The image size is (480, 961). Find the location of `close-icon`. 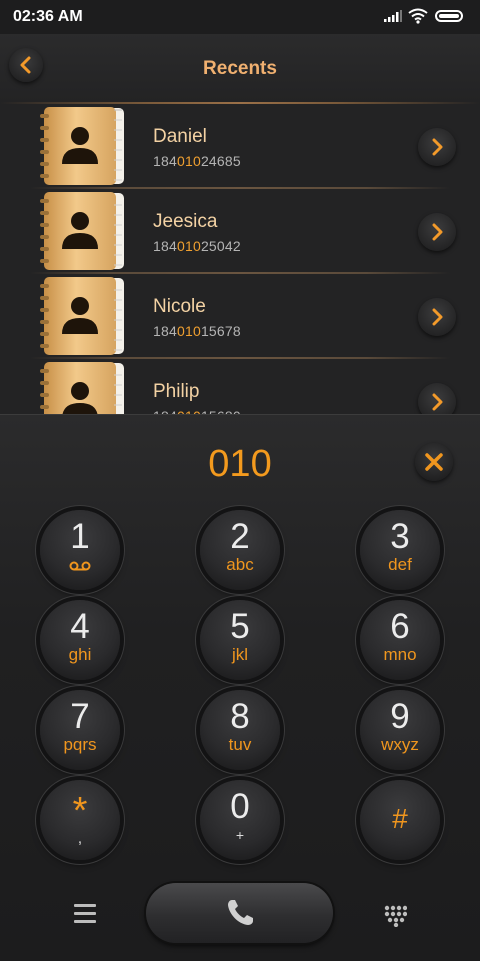

close-icon is located at coordinates (434, 462).